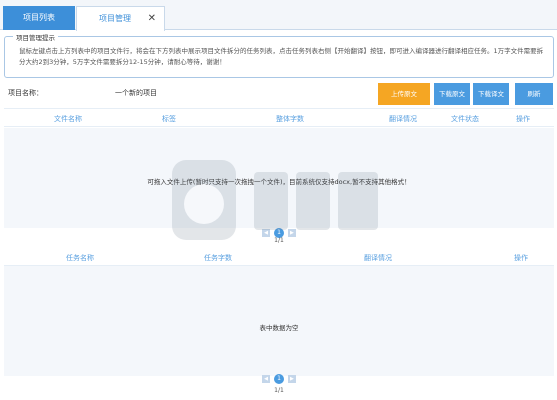 The height and width of the screenshot is (400, 557). Describe the element at coordinates (25, 93) in the screenshot. I see `project-name-label: 项目名称：` at that location.